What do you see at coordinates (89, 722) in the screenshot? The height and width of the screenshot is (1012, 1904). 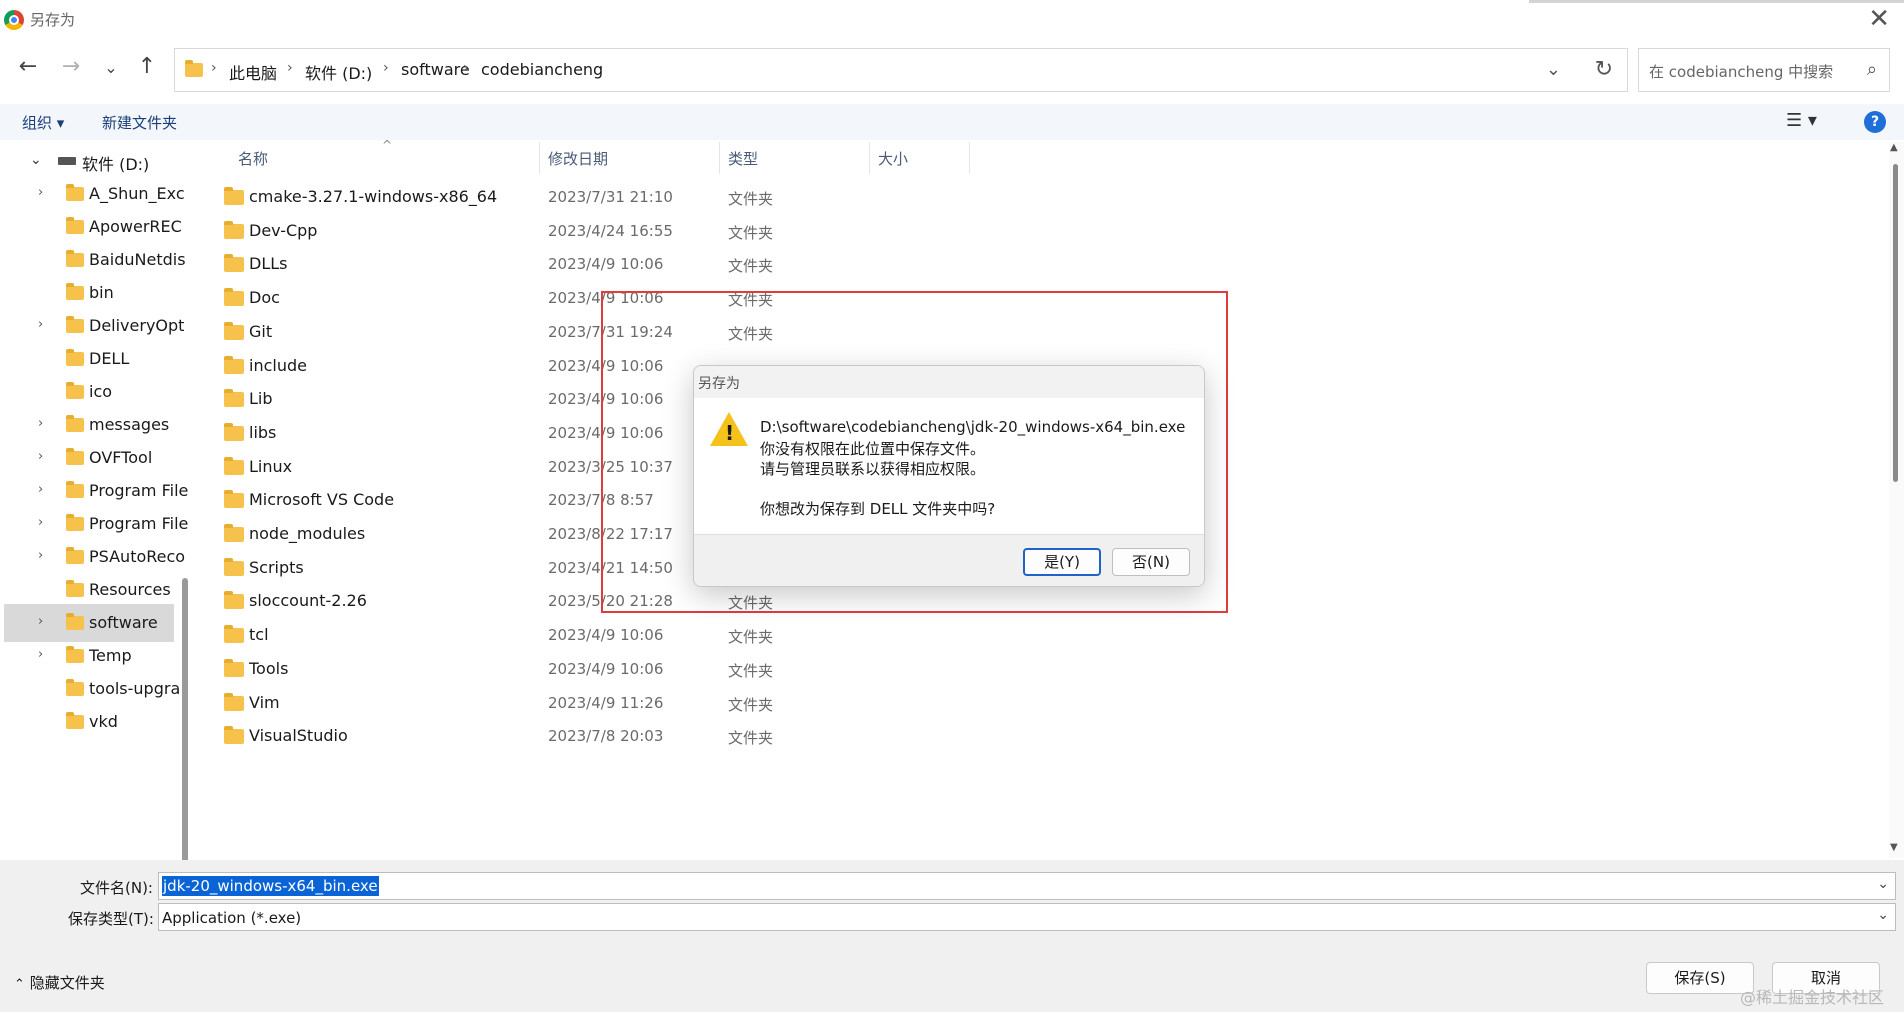 I see `tree-item: vkd` at bounding box center [89, 722].